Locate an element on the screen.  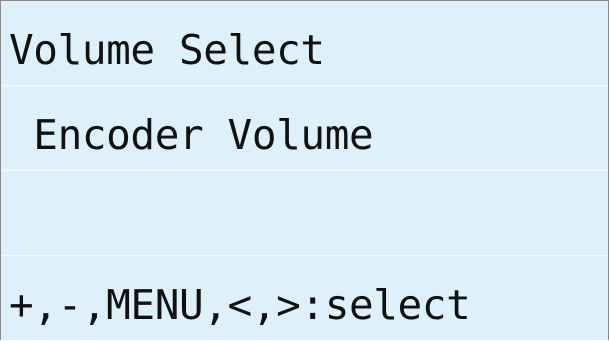
menu-title: Volume Select is located at coordinates (167, 50).